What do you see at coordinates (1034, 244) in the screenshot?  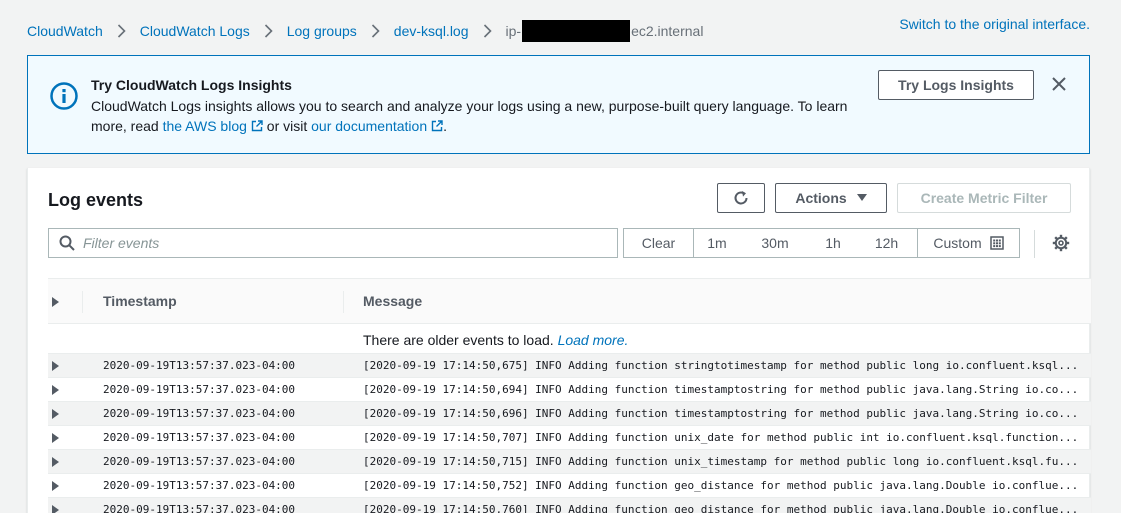 I see `toolbar-divider` at bounding box center [1034, 244].